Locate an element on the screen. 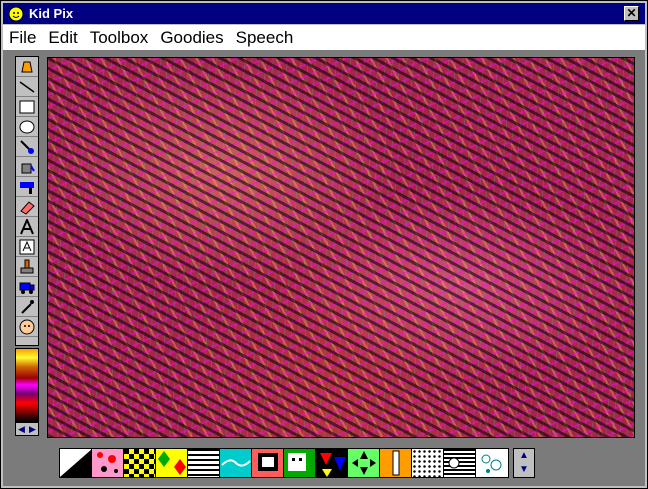 The image size is (648, 489). option-orange-bar is located at coordinates (396, 463).